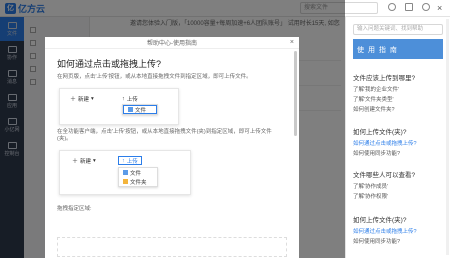 The width and height of the screenshot is (450, 258). What do you see at coordinates (373, 99) in the screenshot?
I see `help-link: 了解'文件夹类型'` at bounding box center [373, 99].